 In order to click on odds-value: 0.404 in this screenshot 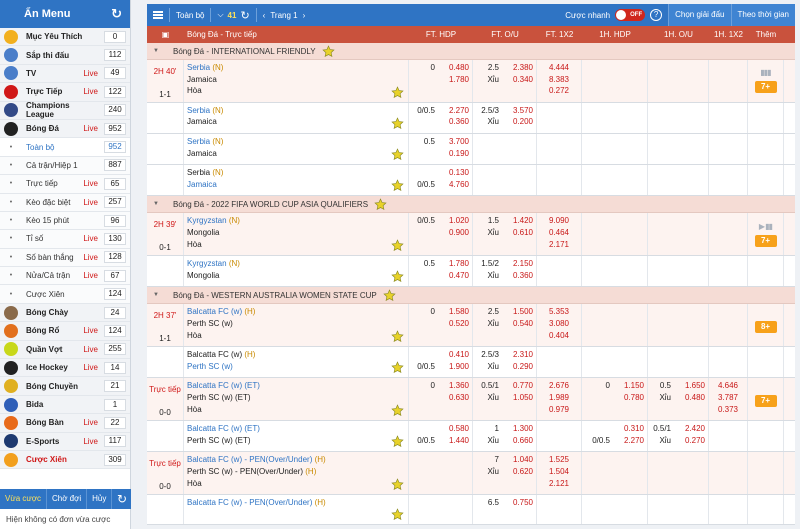, I will do `click(559, 336)`.